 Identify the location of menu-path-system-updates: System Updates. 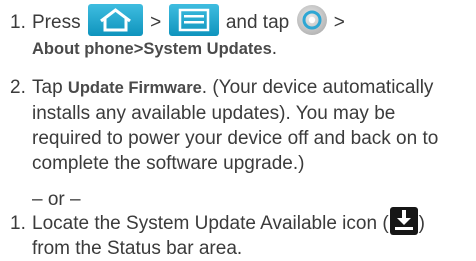
(207, 49).